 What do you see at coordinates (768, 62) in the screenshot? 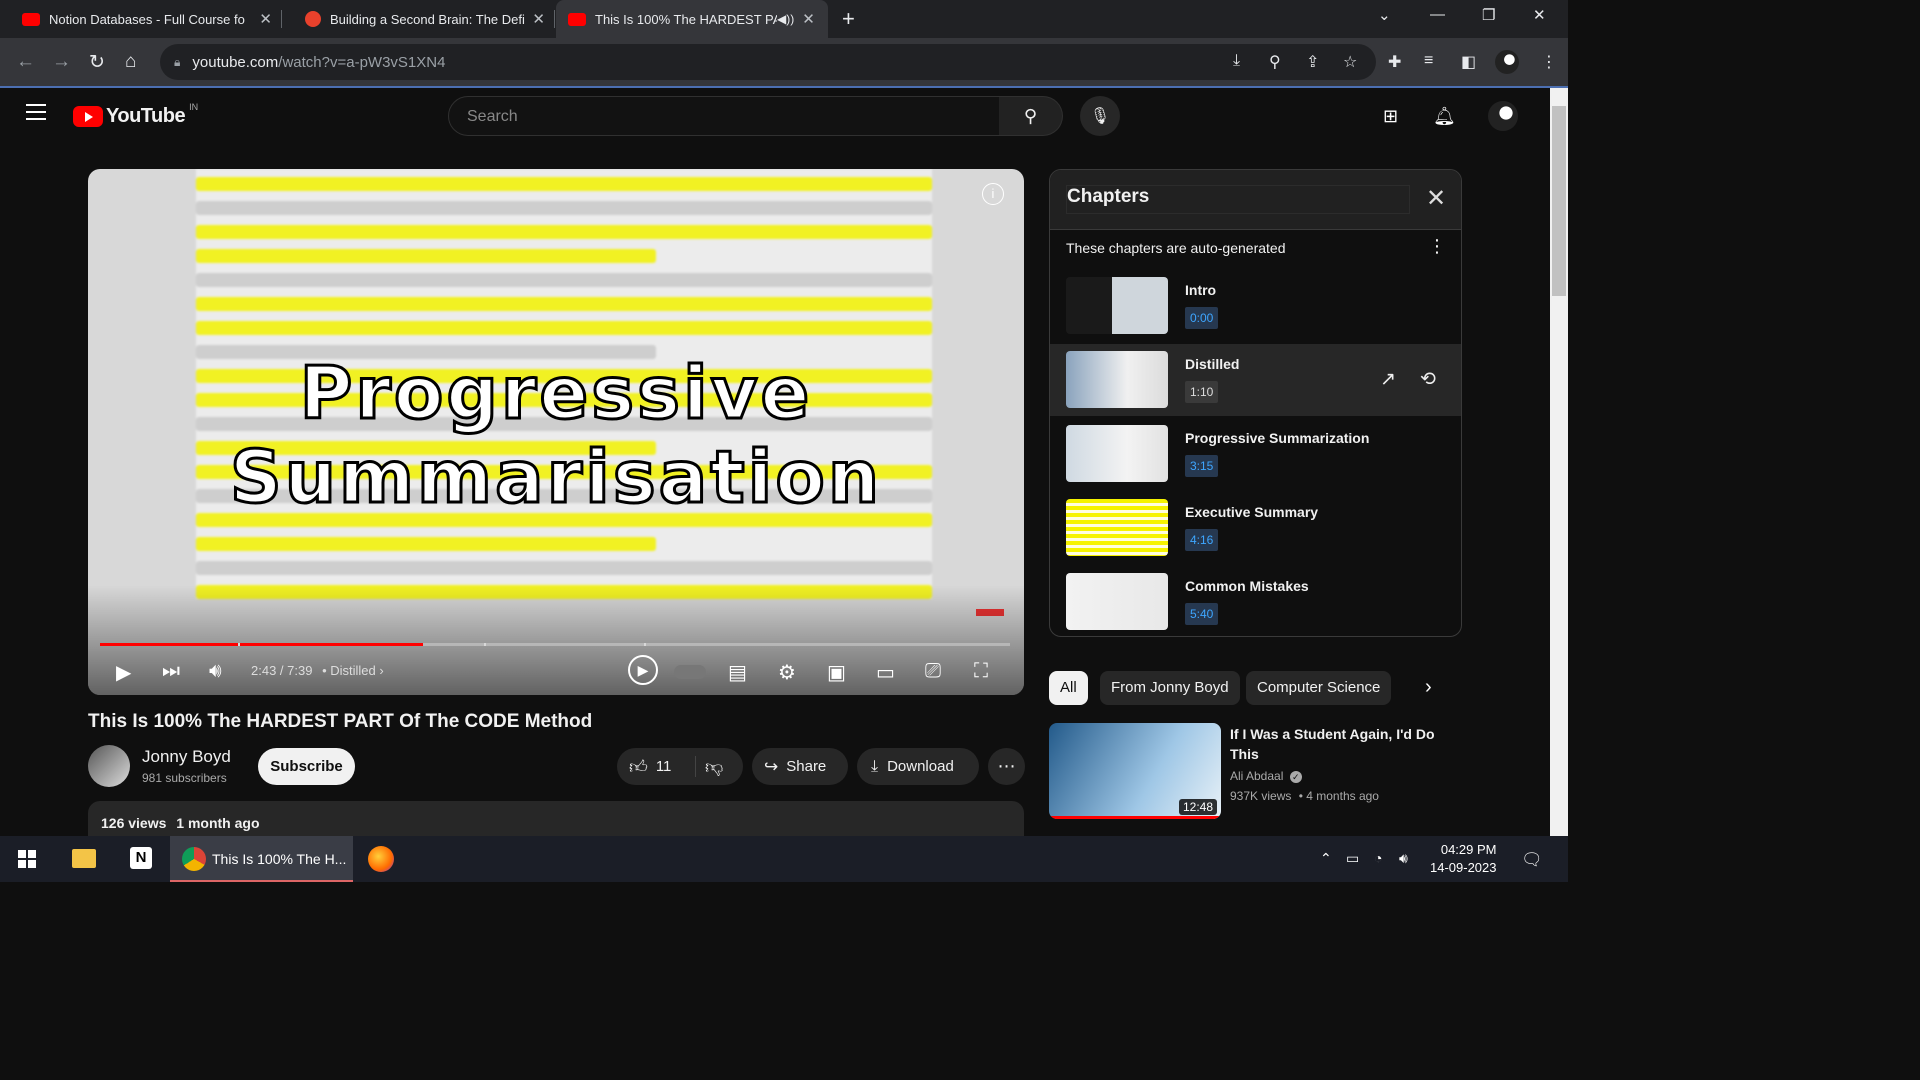
I see `address-bar: 🔒︎ youtube.com /watch?v=a-pW3vS1XN4` at bounding box center [768, 62].